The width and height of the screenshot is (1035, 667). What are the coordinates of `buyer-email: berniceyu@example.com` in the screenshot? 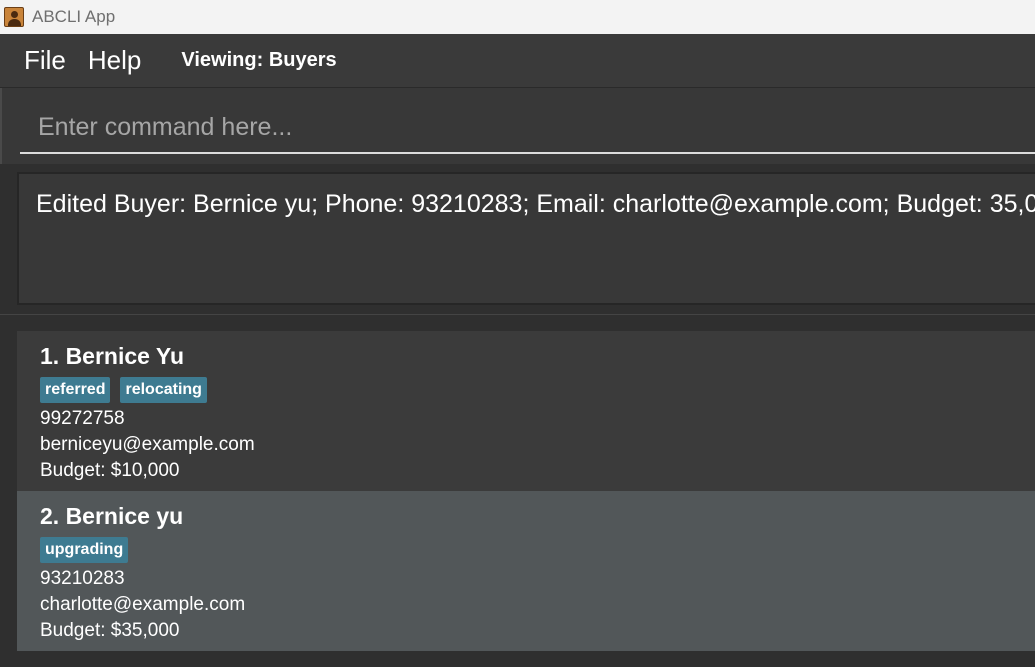 It's located at (147, 444).